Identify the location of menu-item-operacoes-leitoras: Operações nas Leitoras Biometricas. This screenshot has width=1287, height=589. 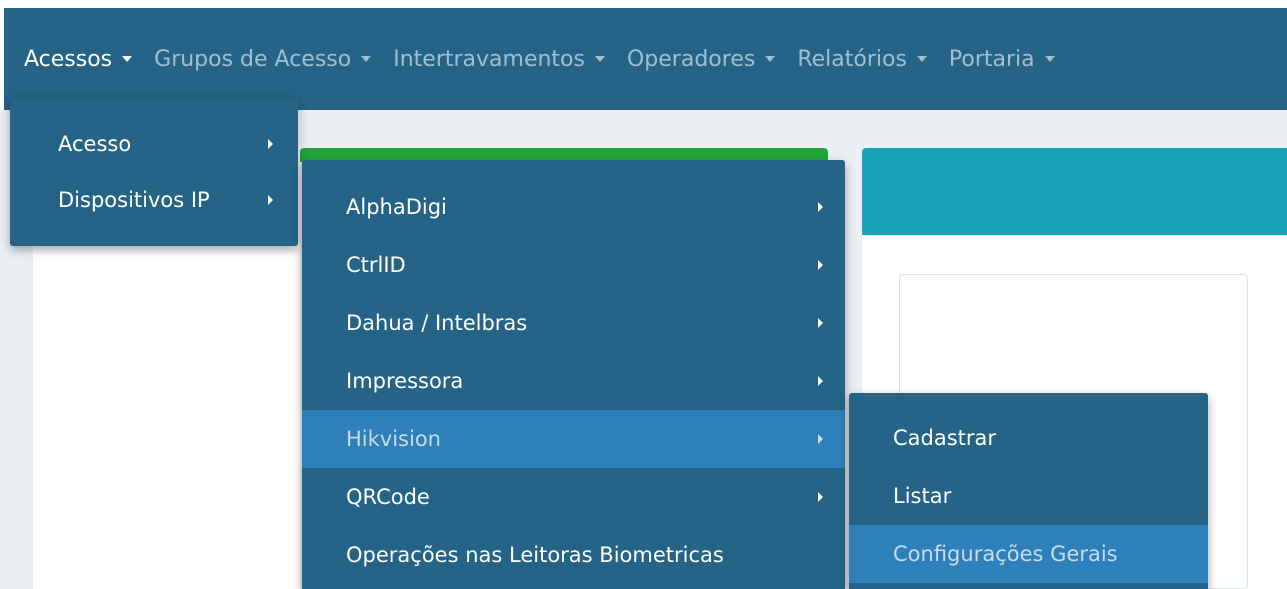
(573, 555).